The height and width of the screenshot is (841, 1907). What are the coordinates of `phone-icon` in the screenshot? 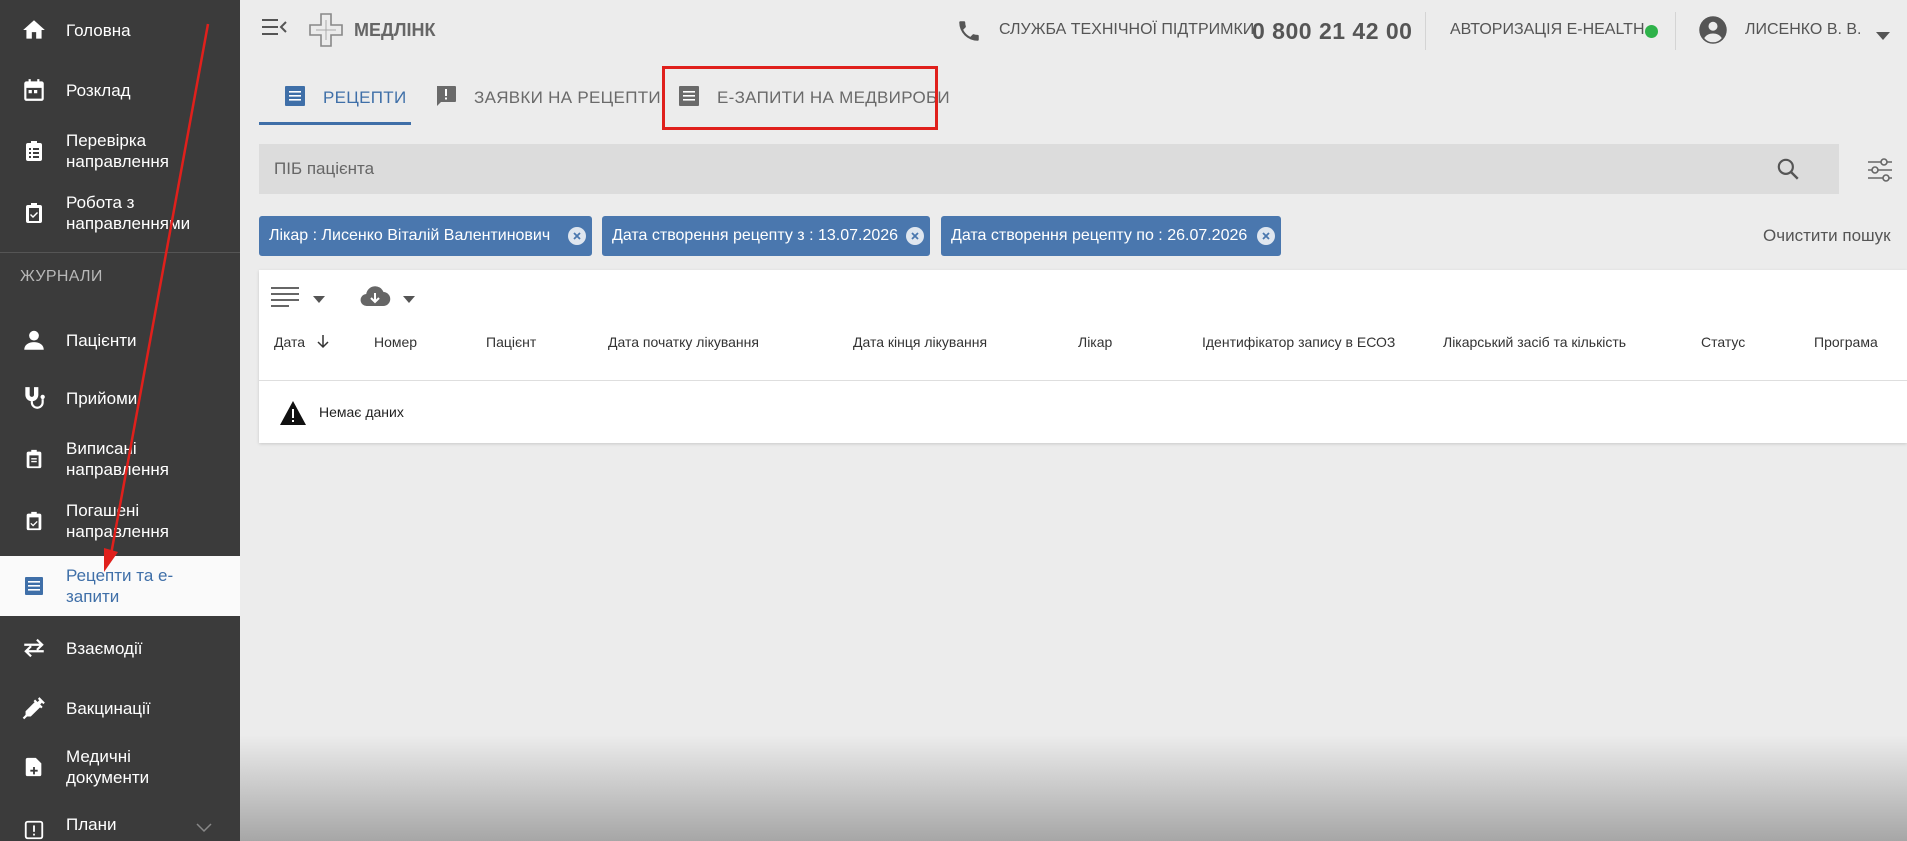 It's located at (969, 33).